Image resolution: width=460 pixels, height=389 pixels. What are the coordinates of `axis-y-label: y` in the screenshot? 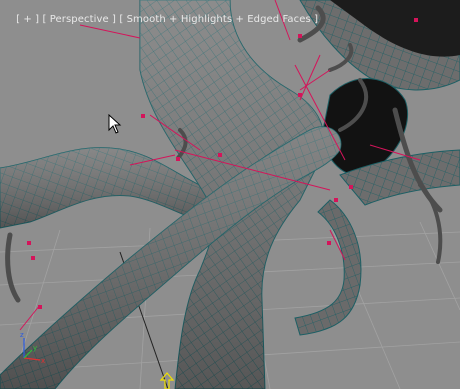 It's located at (35, 348).